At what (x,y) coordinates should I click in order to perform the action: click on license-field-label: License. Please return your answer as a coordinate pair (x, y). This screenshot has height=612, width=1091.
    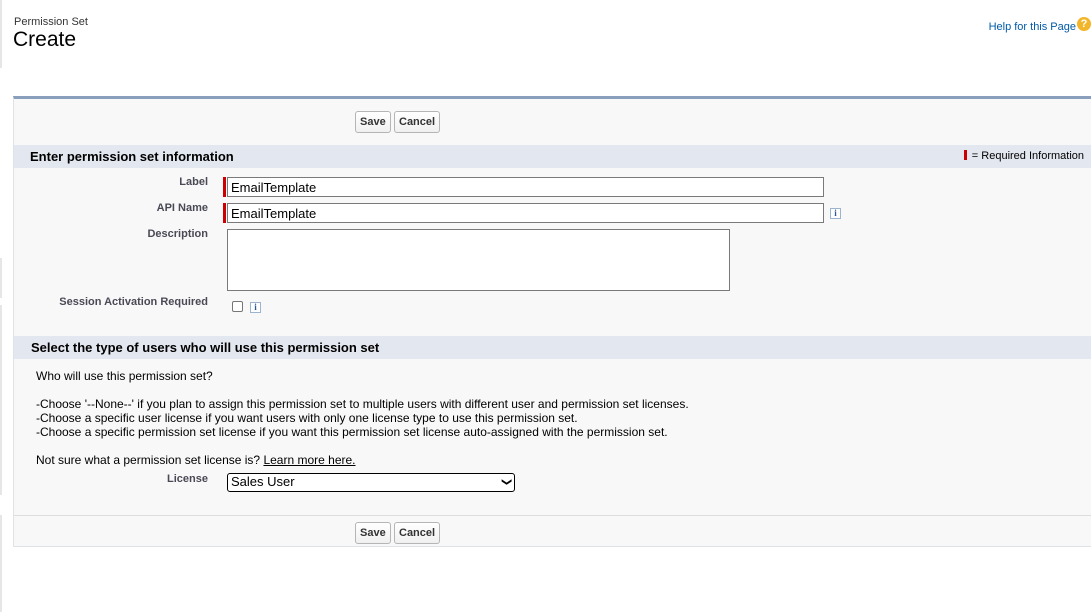
    Looking at the image, I should click on (187, 479).